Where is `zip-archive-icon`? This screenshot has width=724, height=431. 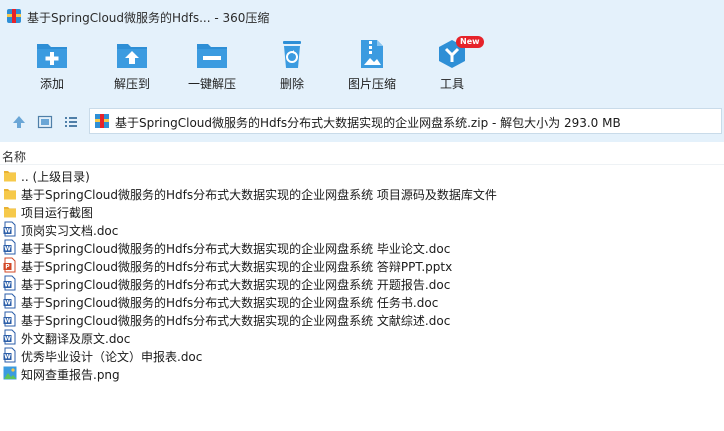 zip-archive-icon is located at coordinates (102, 121).